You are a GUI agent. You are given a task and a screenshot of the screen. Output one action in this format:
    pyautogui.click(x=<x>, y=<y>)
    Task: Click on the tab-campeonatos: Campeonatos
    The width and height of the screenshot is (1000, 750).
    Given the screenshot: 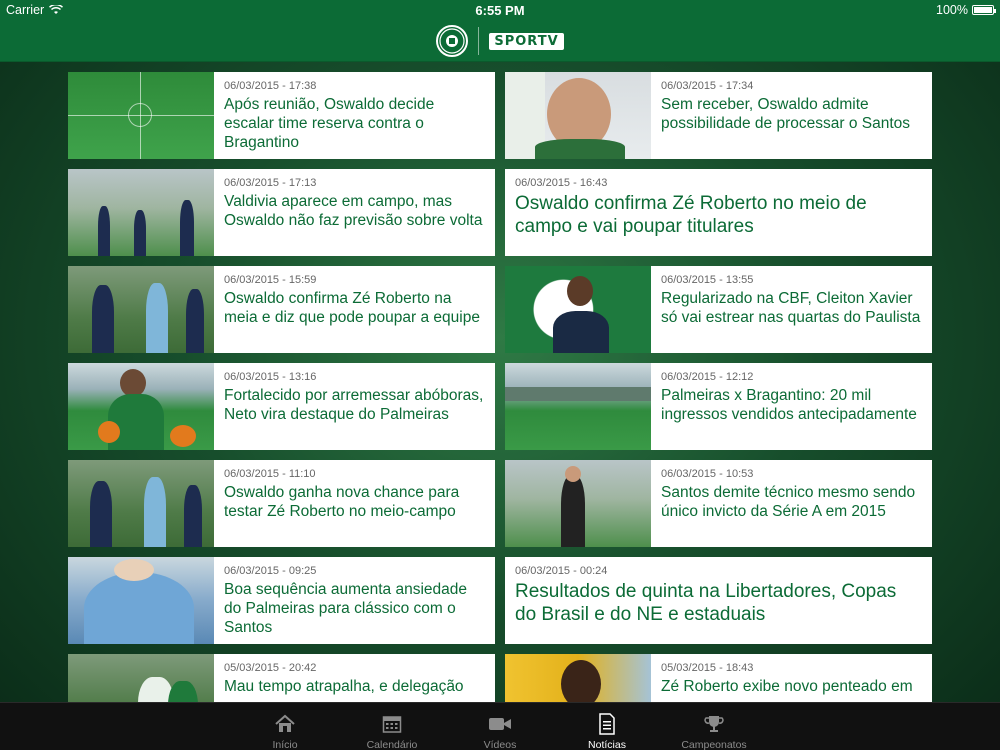 What is the action you would take?
    pyautogui.click(x=714, y=726)
    